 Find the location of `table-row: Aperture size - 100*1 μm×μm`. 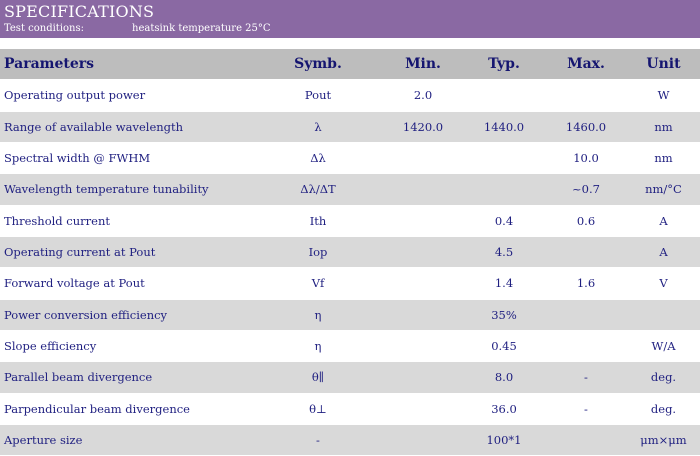

table-row: Aperture size - 100*1 μm×μm is located at coordinates (350, 440).